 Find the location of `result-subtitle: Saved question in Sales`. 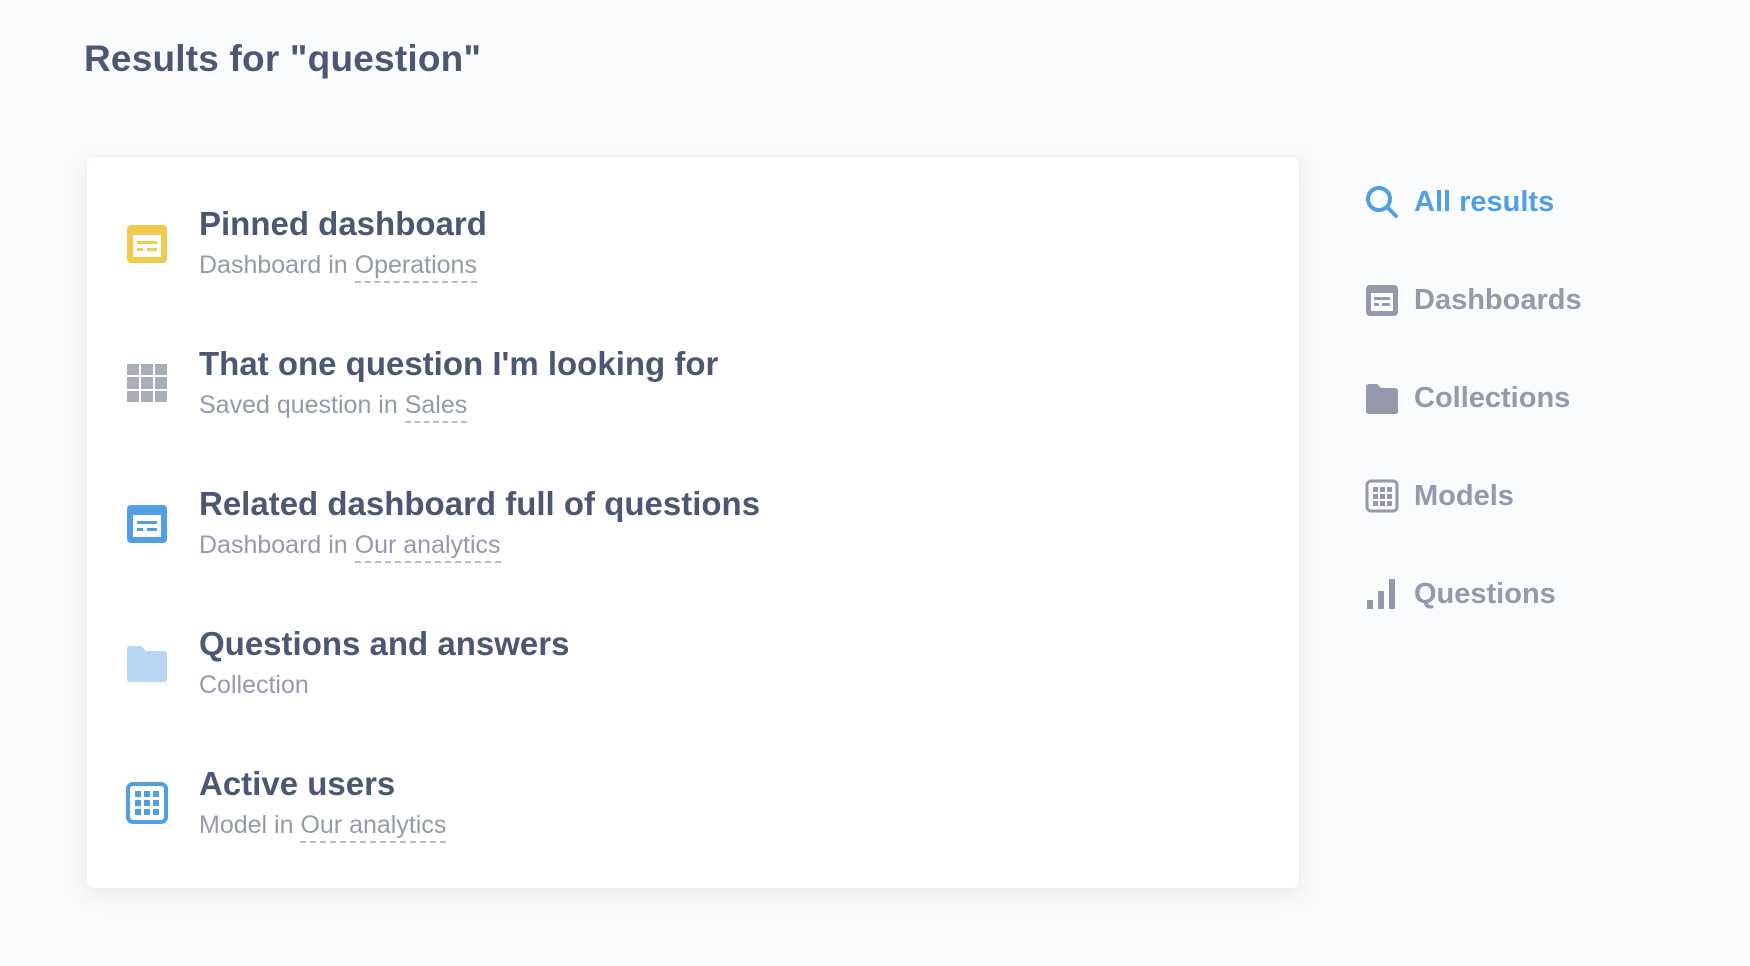

result-subtitle: Saved question in Sales is located at coordinates (333, 407).